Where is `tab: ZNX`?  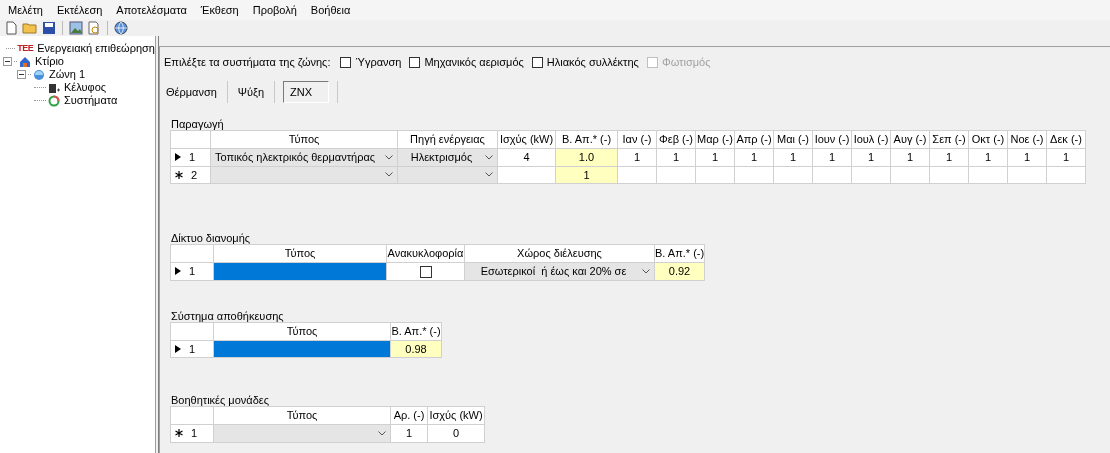 tab: ZNX is located at coordinates (306, 92).